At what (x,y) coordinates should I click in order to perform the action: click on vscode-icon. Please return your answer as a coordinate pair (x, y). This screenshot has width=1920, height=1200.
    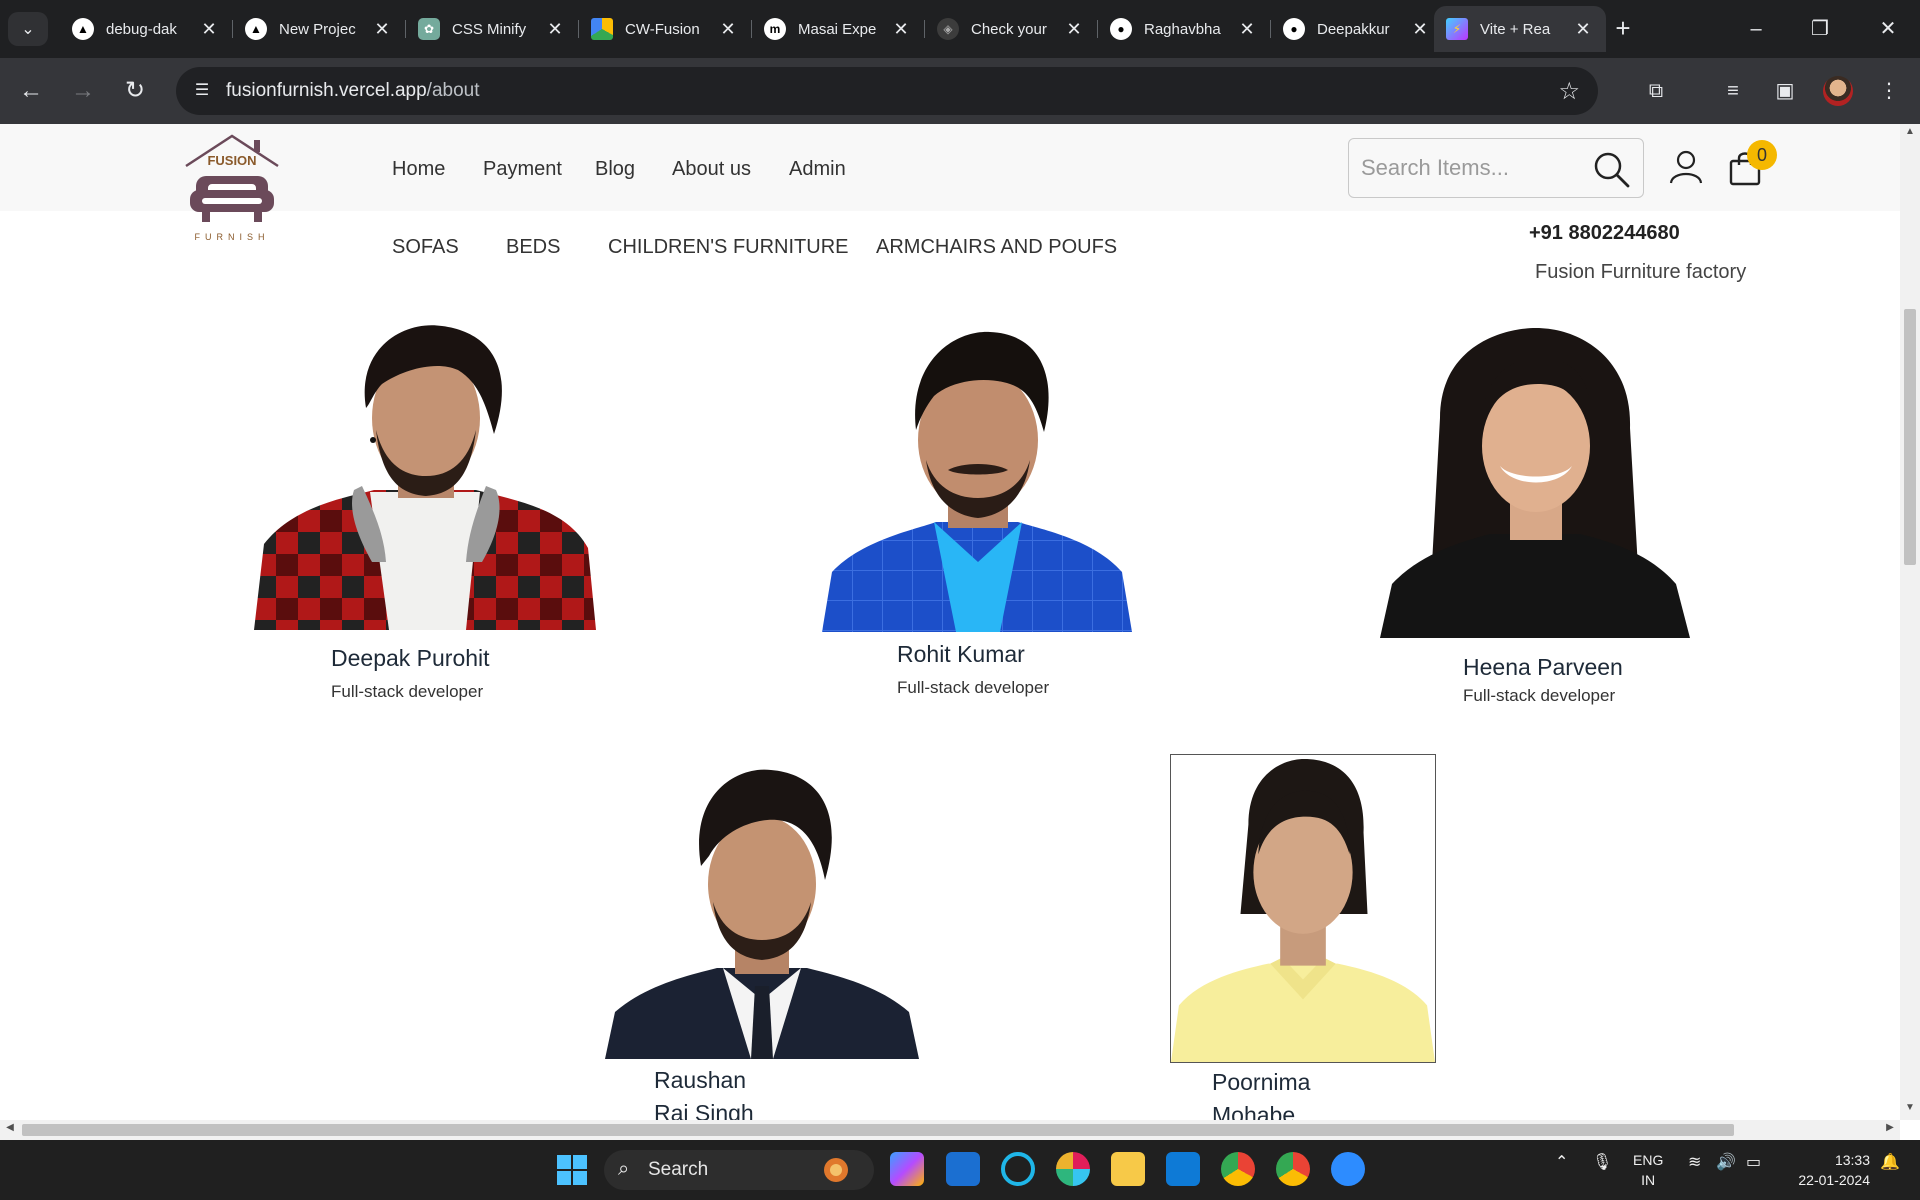
    Looking at the image, I should click on (1183, 1169).